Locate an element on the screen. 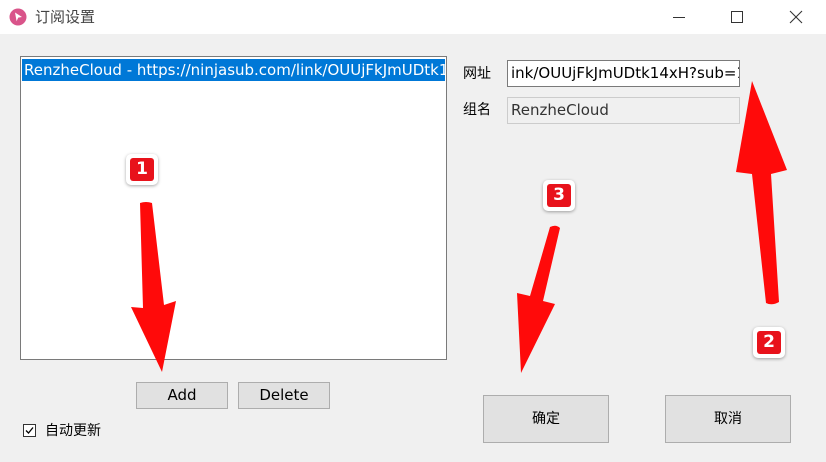 This screenshot has width=826, height=462. window-title: 订阅设置 is located at coordinates (65, 17).